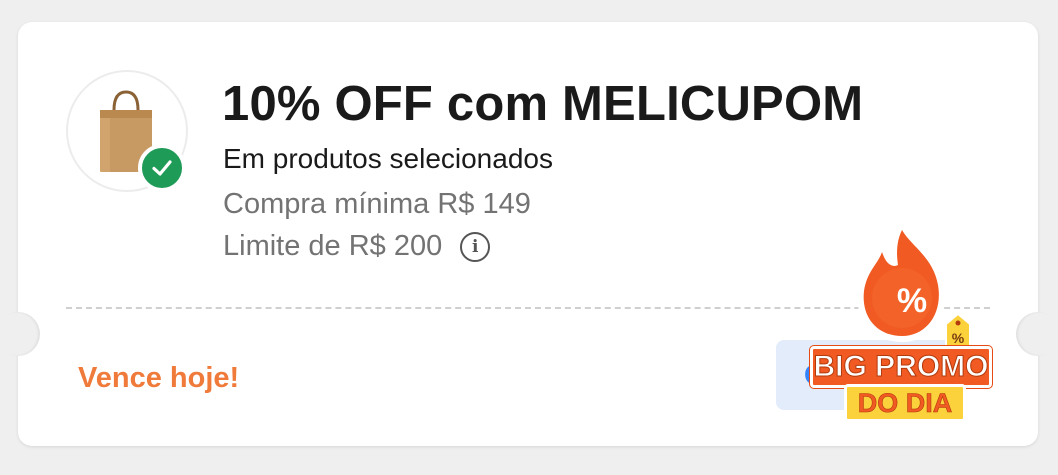 The height and width of the screenshot is (475, 1058). I want to click on check-icon, so click(162, 168).